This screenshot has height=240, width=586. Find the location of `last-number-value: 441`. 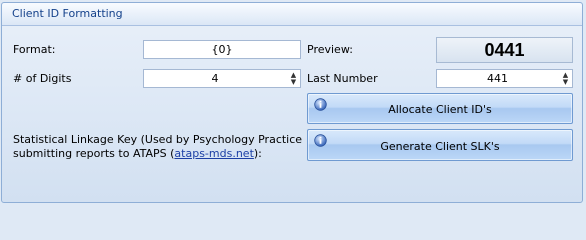

last-number-value: 441 is located at coordinates (497, 78).